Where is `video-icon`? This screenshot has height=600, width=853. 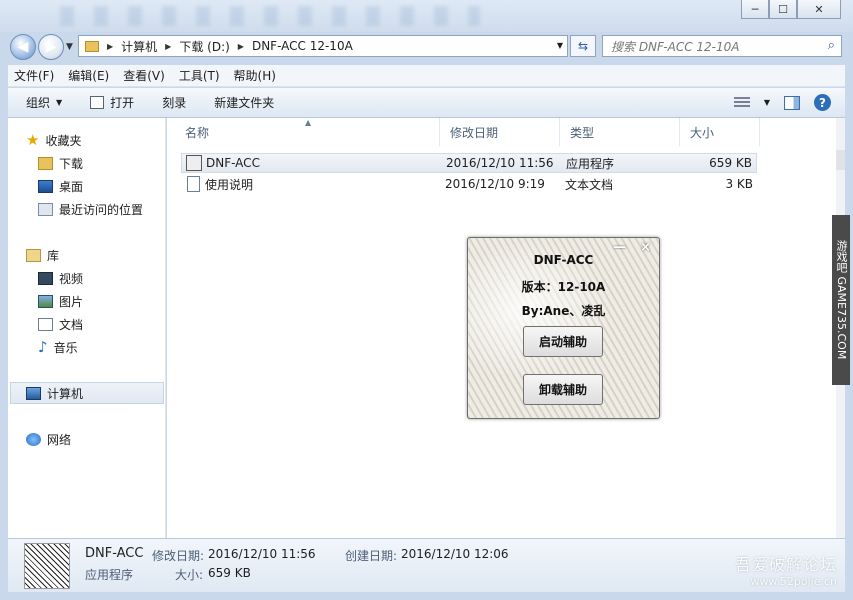 video-icon is located at coordinates (45, 278).